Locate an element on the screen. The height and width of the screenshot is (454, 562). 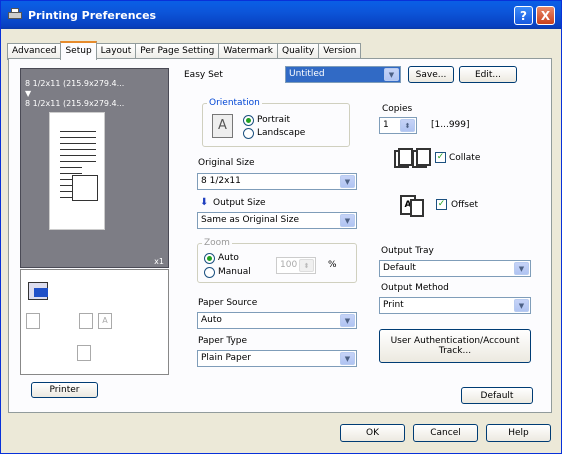
arrow-down-icon: ⬇ is located at coordinates (204, 202).